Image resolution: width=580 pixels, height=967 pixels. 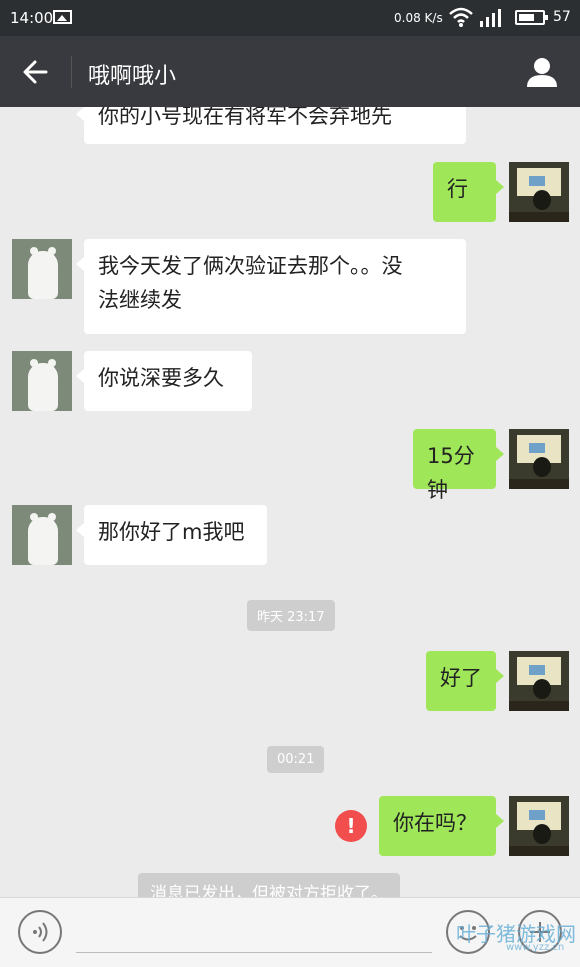 What do you see at coordinates (290, 71) in the screenshot?
I see `chat-header: 哦啊哦小` at bounding box center [290, 71].